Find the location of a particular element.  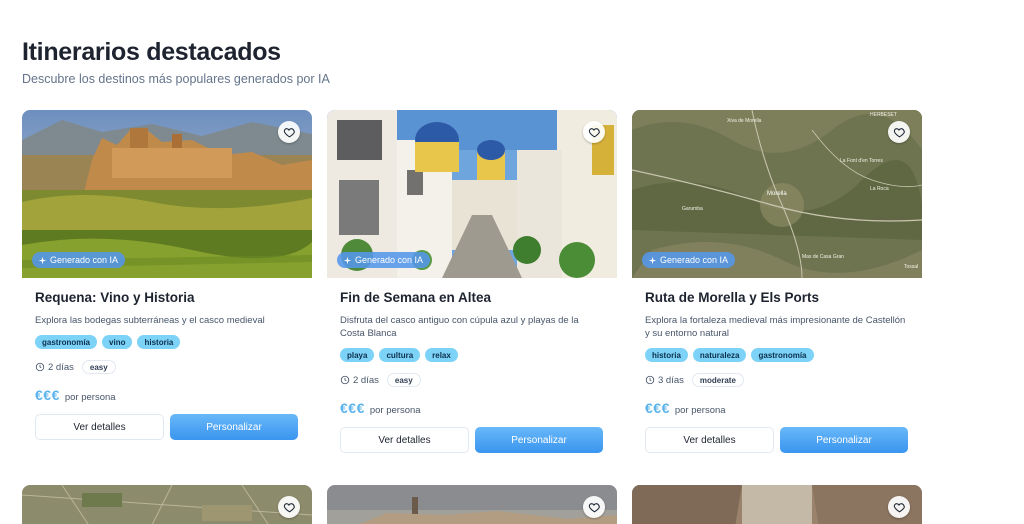

card-title: Requena: Vino y Historia is located at coordinates (115, 297).